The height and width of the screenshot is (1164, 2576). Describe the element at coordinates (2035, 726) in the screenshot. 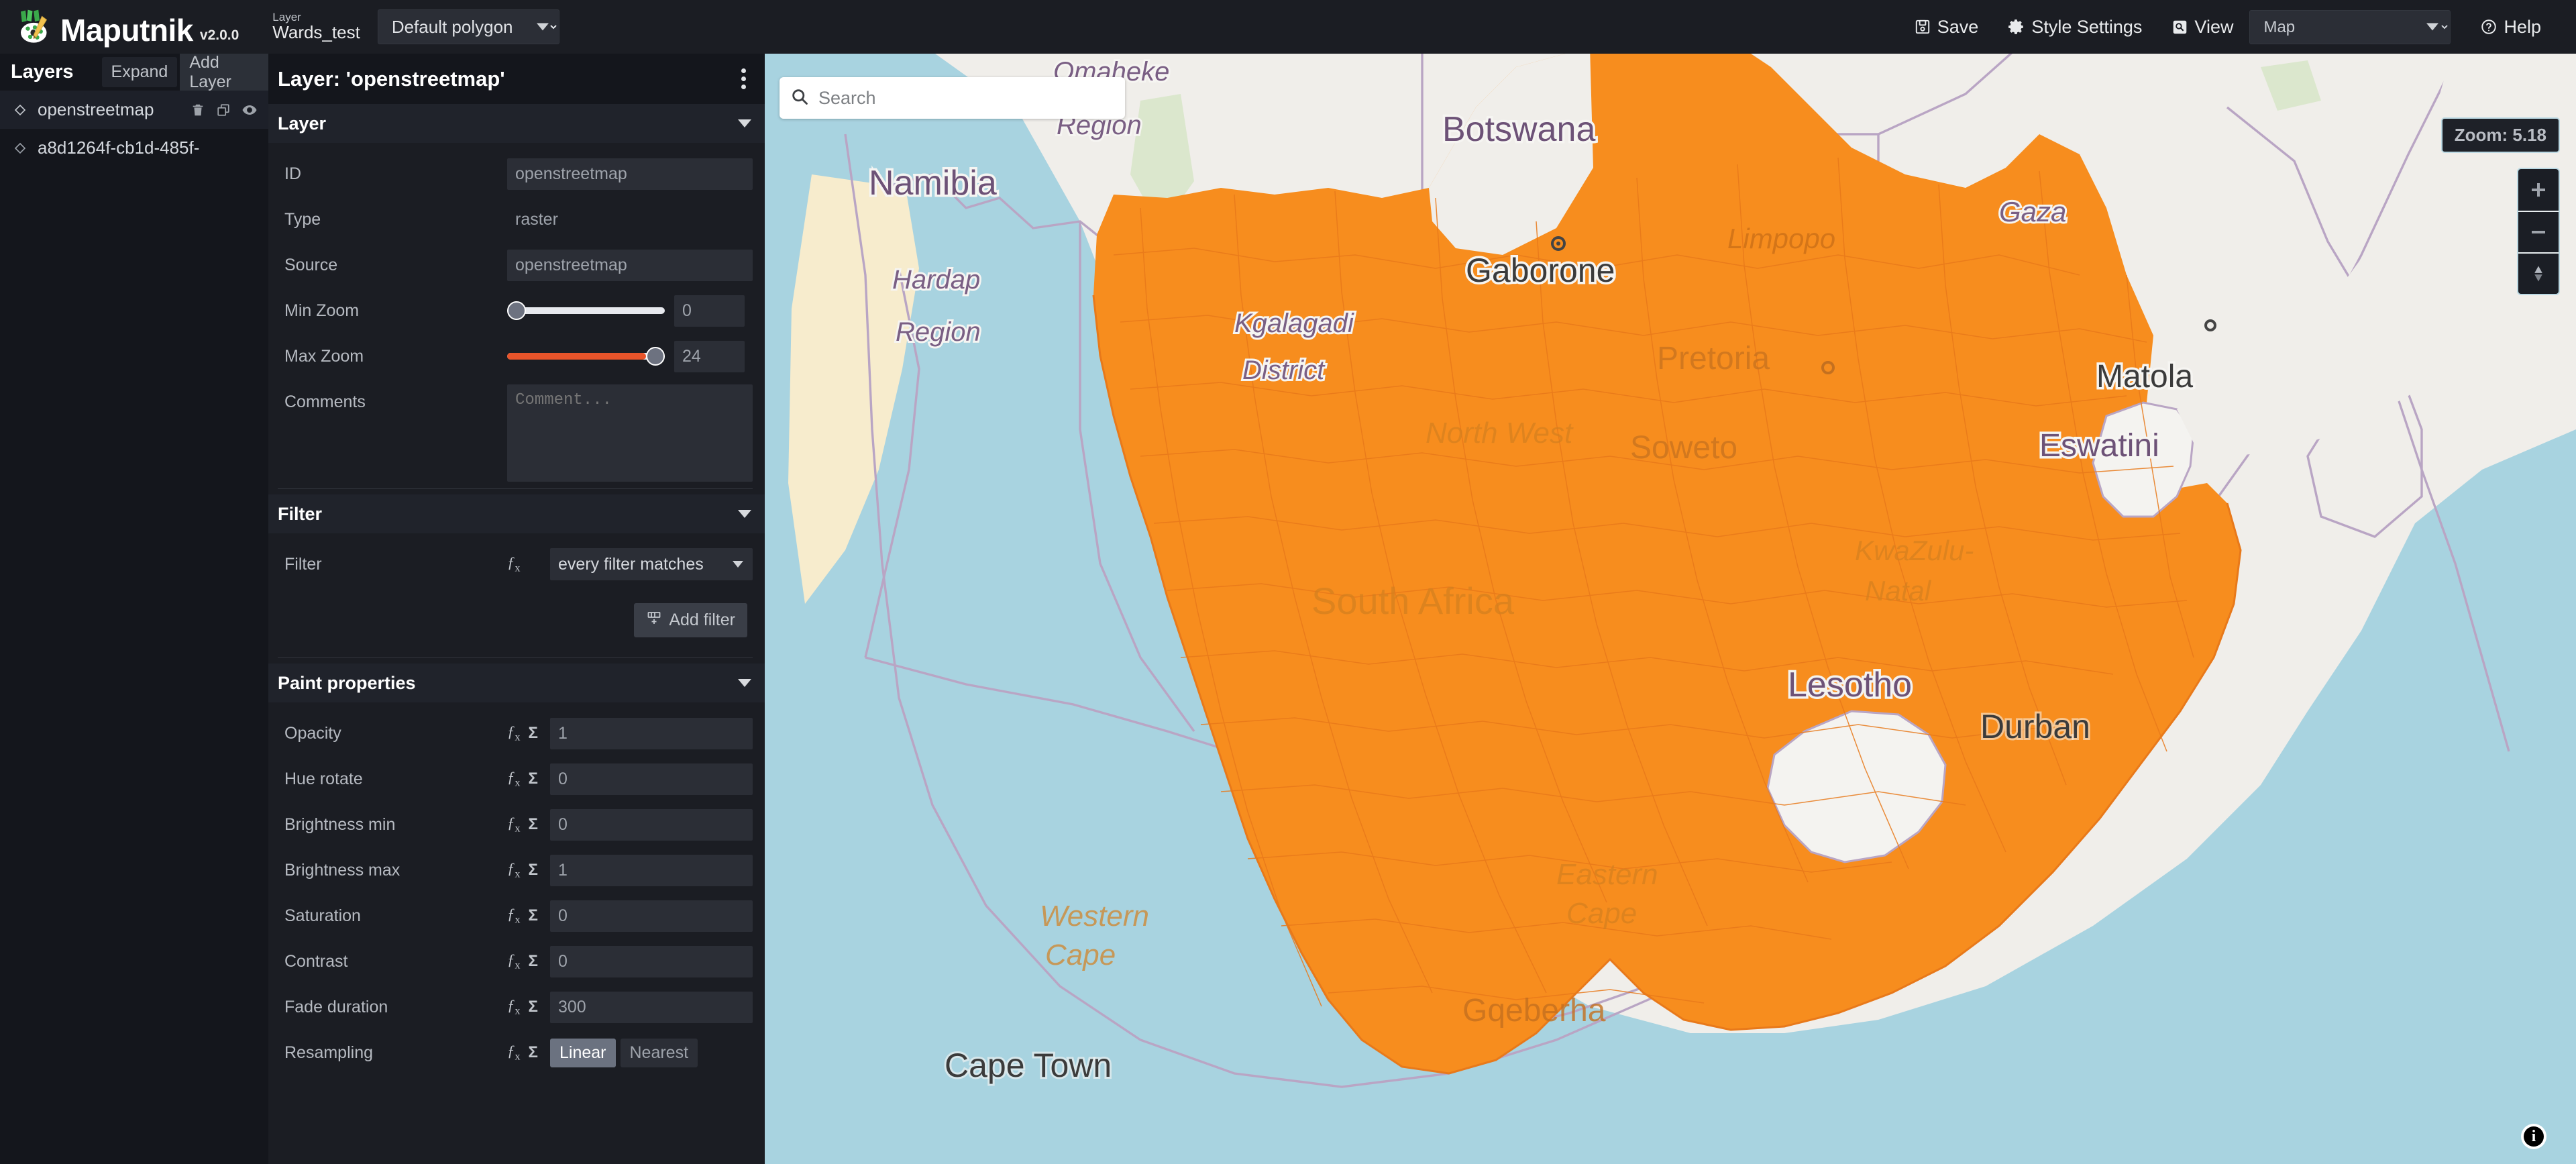

I see `svg-text: Durban` at that location.